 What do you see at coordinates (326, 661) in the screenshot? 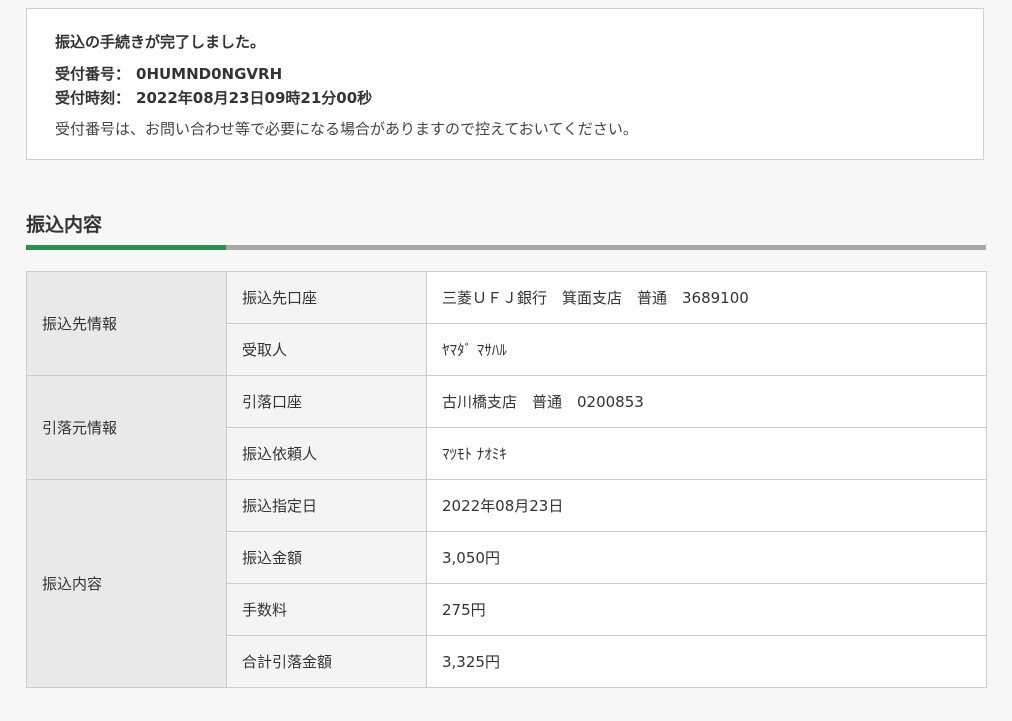
I see `row-label-total-debit: 合計引落金額` at bounding box center [326, 661].